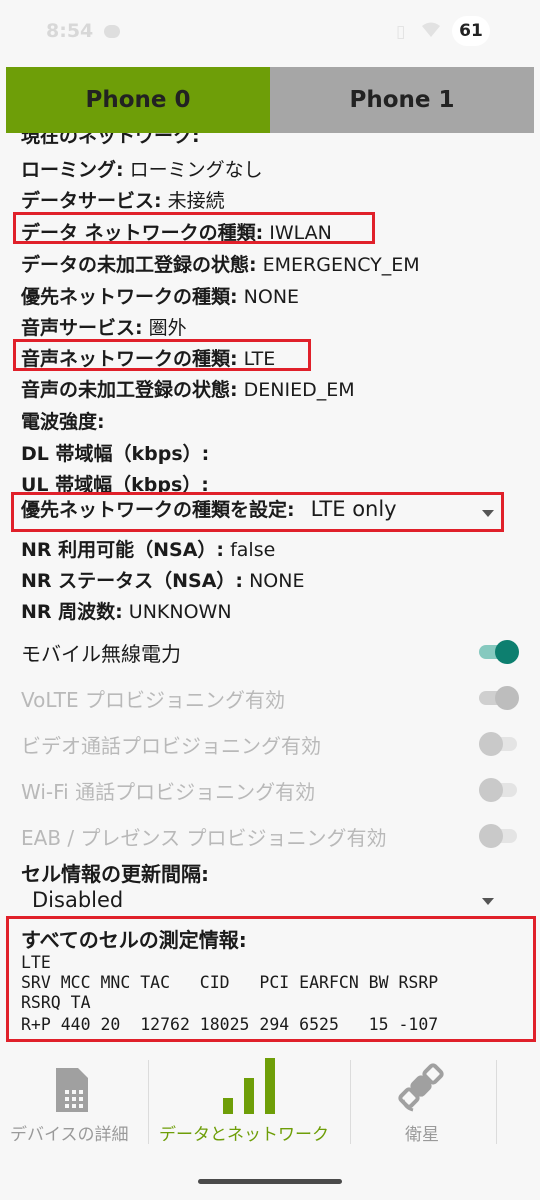  Describe the element at coordinates (162, 355) in the screenshot. I see `highlight-voice-network-type` at that location.